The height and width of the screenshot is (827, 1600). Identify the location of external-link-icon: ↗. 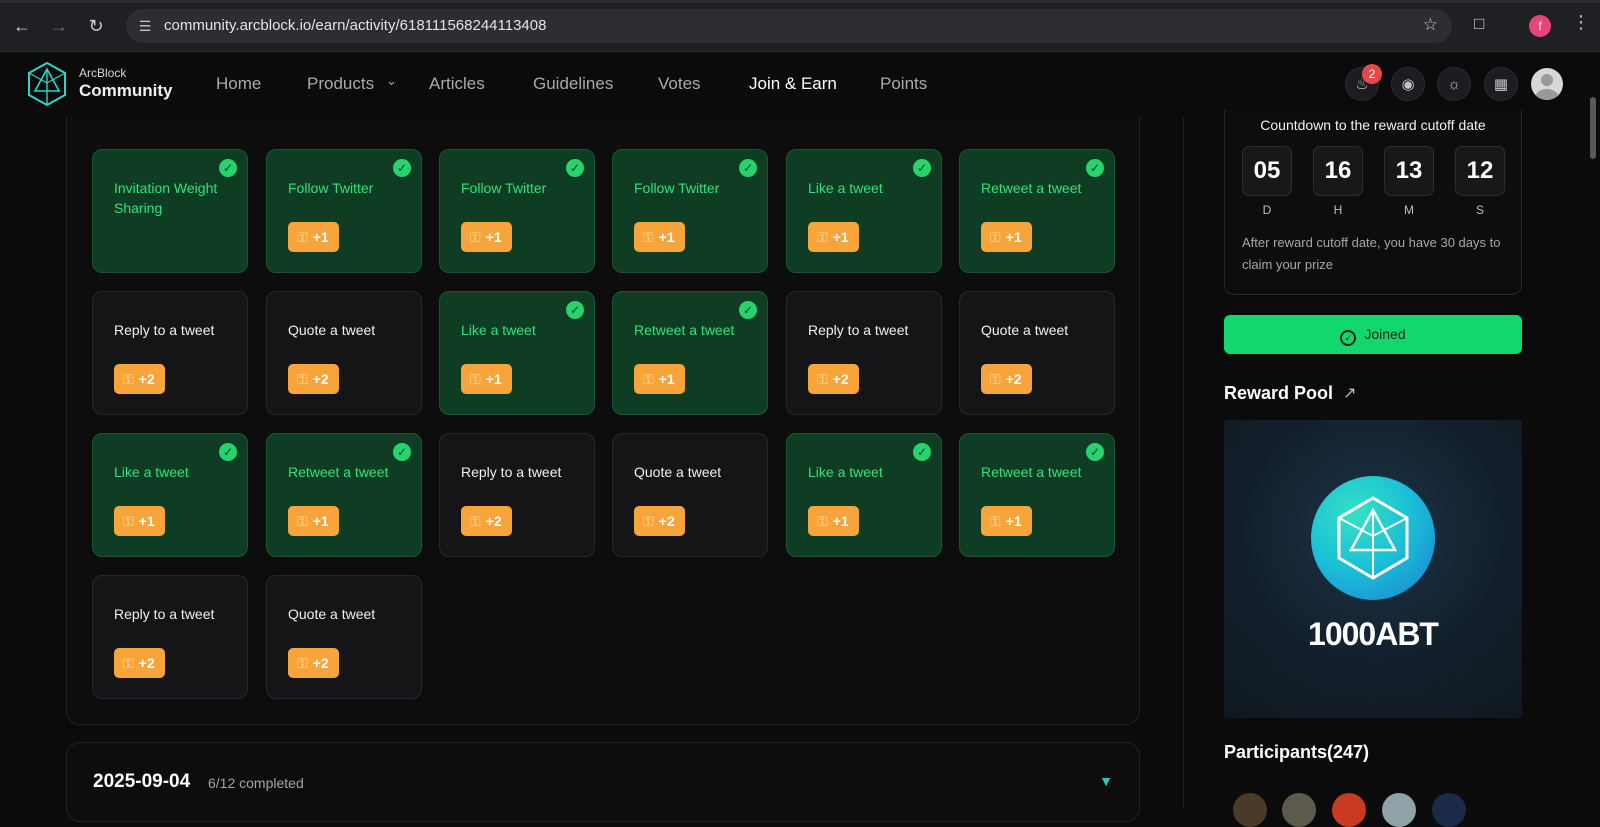
(1349, 393).